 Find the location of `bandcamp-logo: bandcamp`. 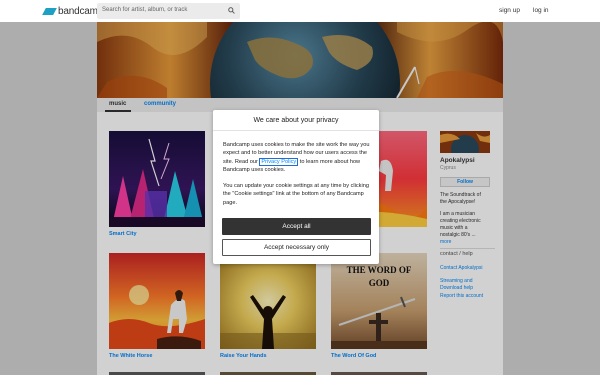

bandcamp-logo: bandcamp is located at coordinates (72, 11).